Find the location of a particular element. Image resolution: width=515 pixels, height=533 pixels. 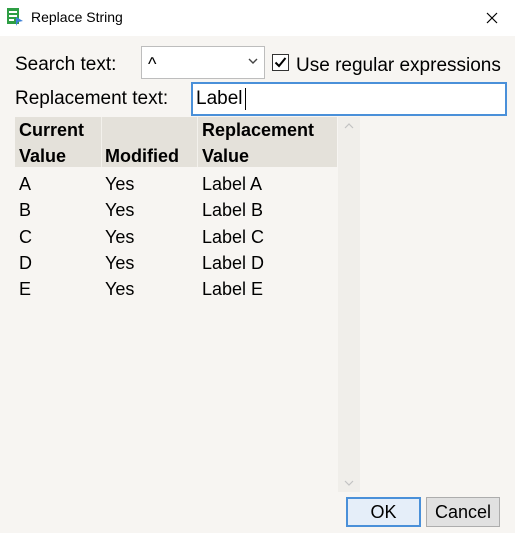

scroll-down-icon is located at coordinates (349, 483).